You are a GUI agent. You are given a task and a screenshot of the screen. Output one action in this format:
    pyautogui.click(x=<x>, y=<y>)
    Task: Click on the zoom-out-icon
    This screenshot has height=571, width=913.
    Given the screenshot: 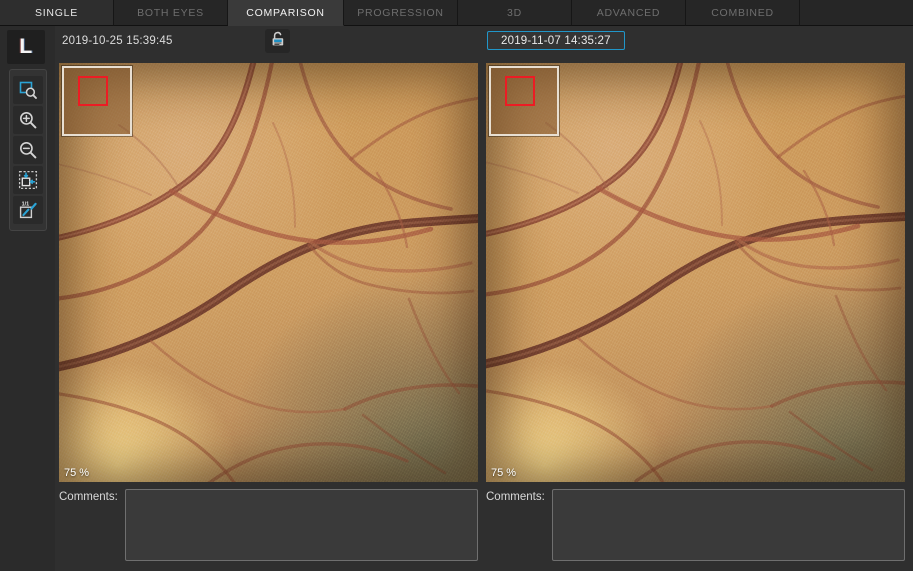 What is the action you would take?
    pyautogui.click(x=28, y=150)
    